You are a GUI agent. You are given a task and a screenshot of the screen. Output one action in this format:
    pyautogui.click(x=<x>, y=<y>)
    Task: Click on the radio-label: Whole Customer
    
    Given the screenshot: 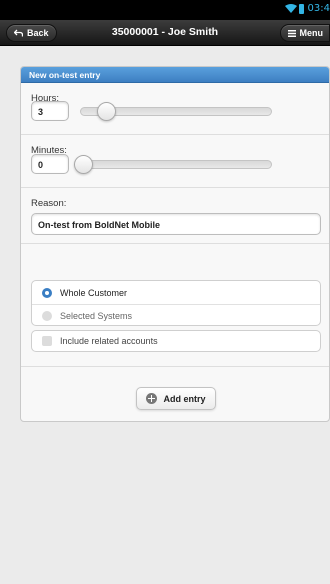 What is the action you would take?
    pyautogui.click(x=94, y=292)
    